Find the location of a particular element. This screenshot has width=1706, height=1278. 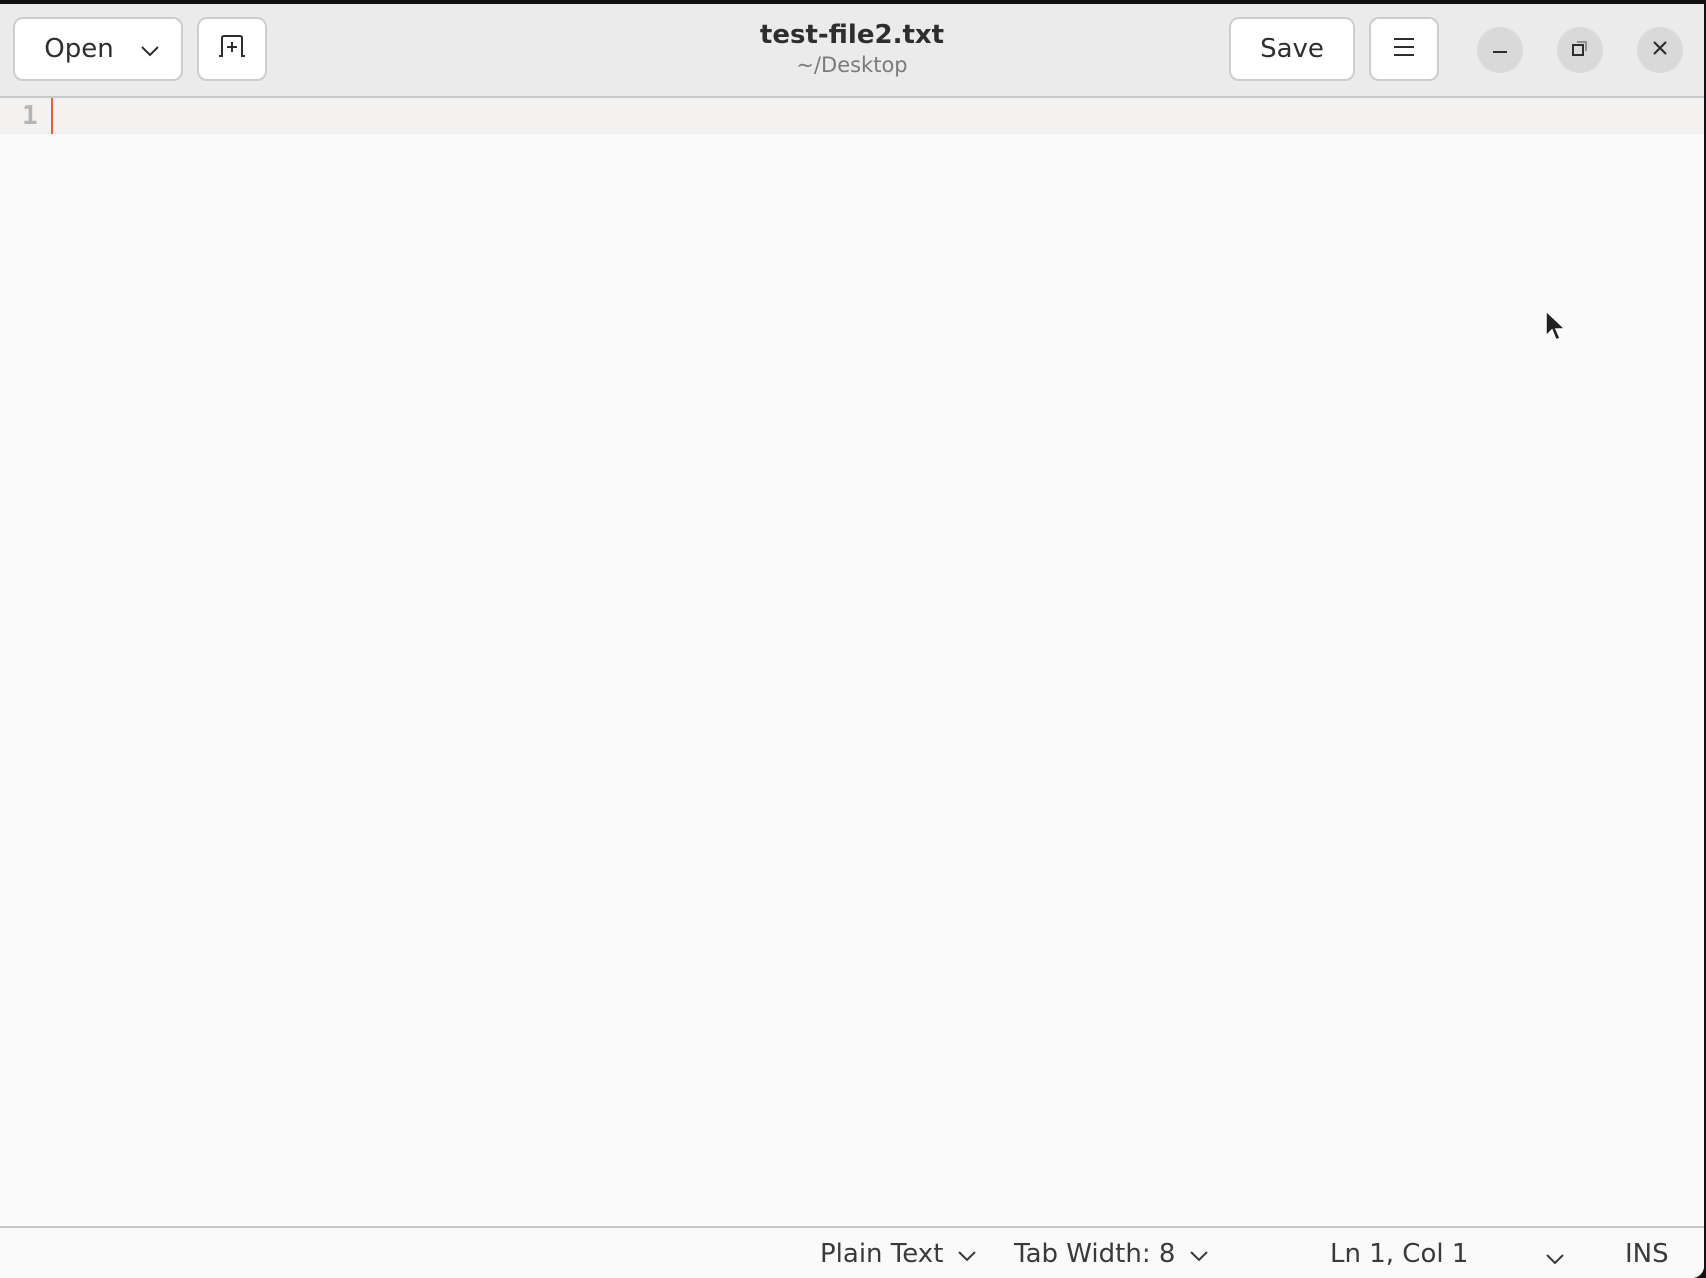

minimize-icon is located at coordinates (1500, 50).